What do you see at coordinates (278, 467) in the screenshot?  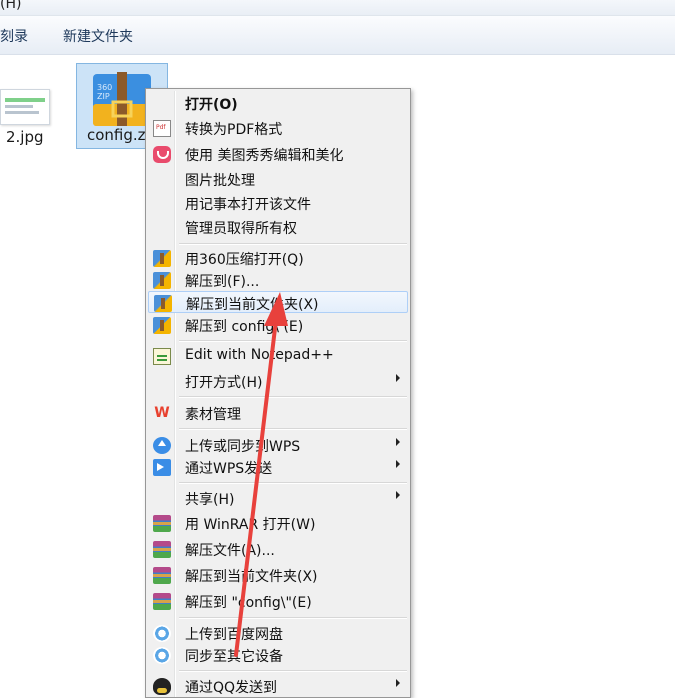 I see `menu-send-wps: 通过WPS发送` at bounding box center [278, 467].